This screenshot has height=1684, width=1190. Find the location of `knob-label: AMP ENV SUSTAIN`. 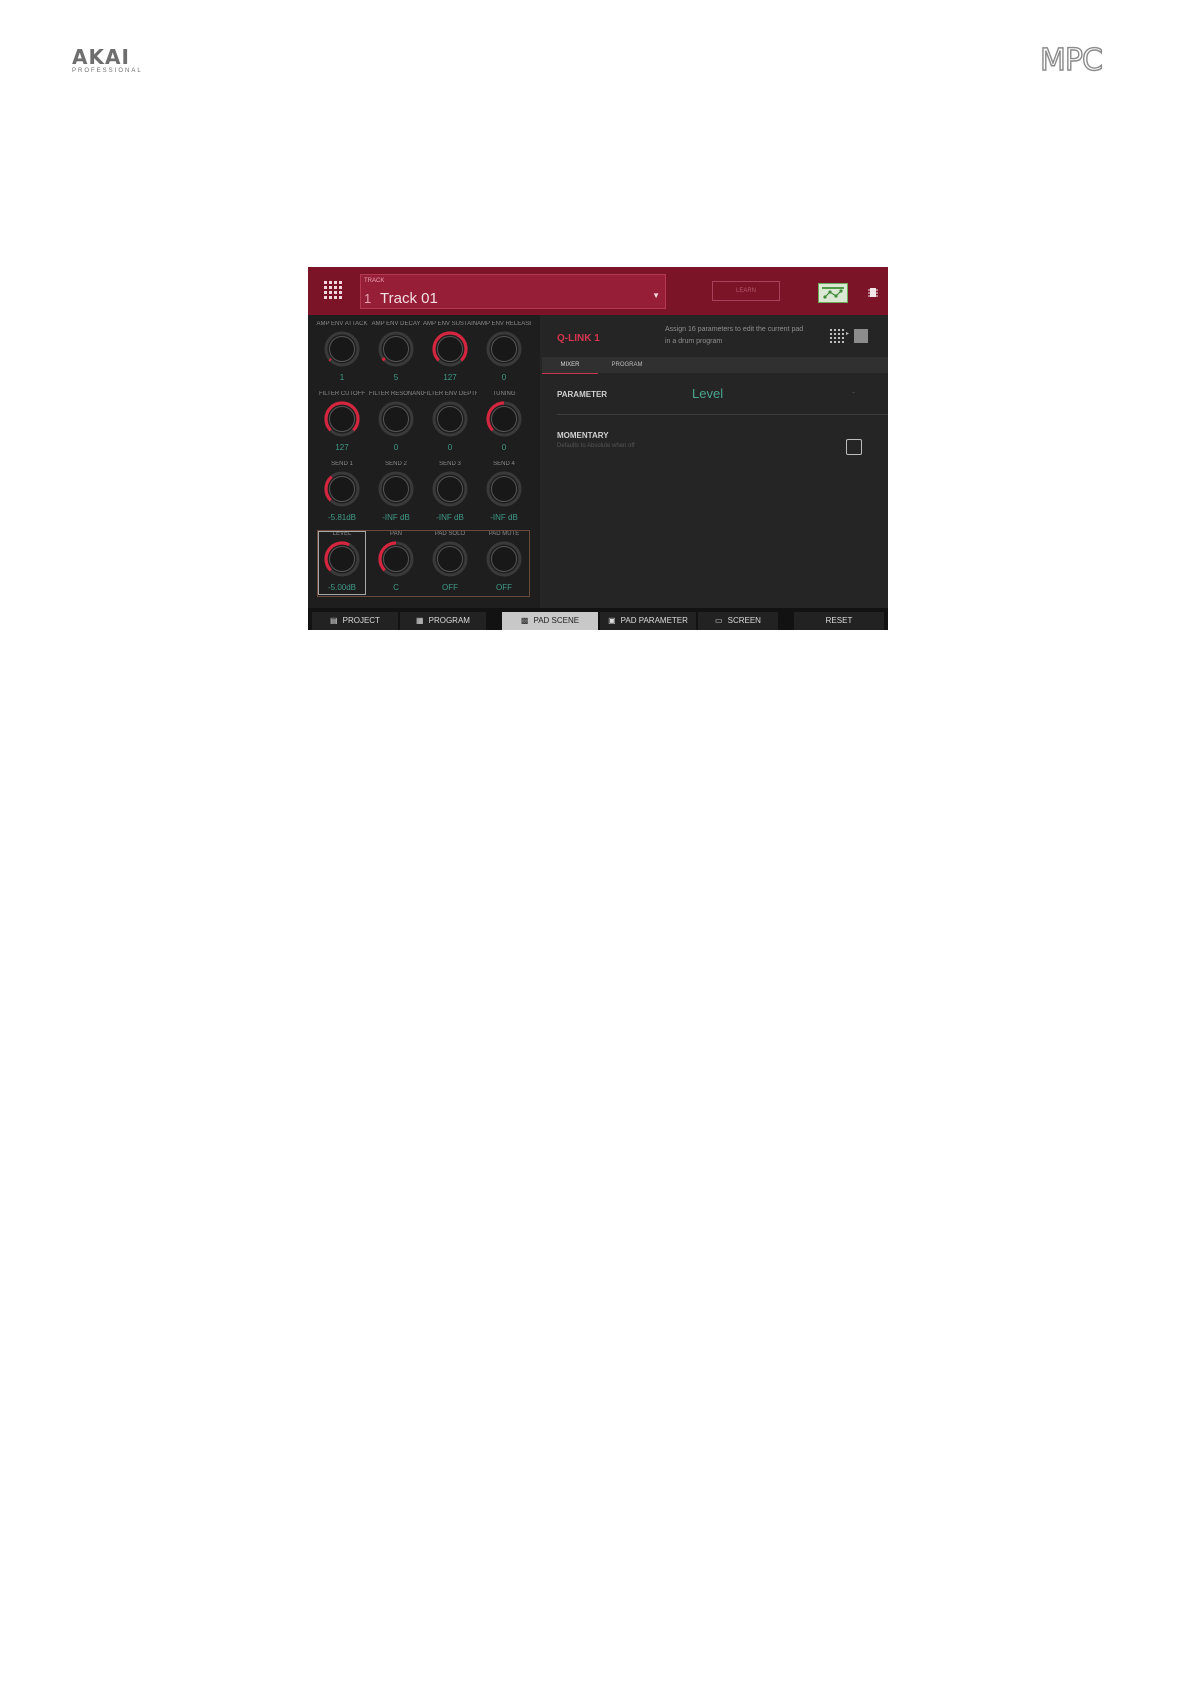

knob-label: AMP ENV SUSTAIN is located at coordinates (450, 324).